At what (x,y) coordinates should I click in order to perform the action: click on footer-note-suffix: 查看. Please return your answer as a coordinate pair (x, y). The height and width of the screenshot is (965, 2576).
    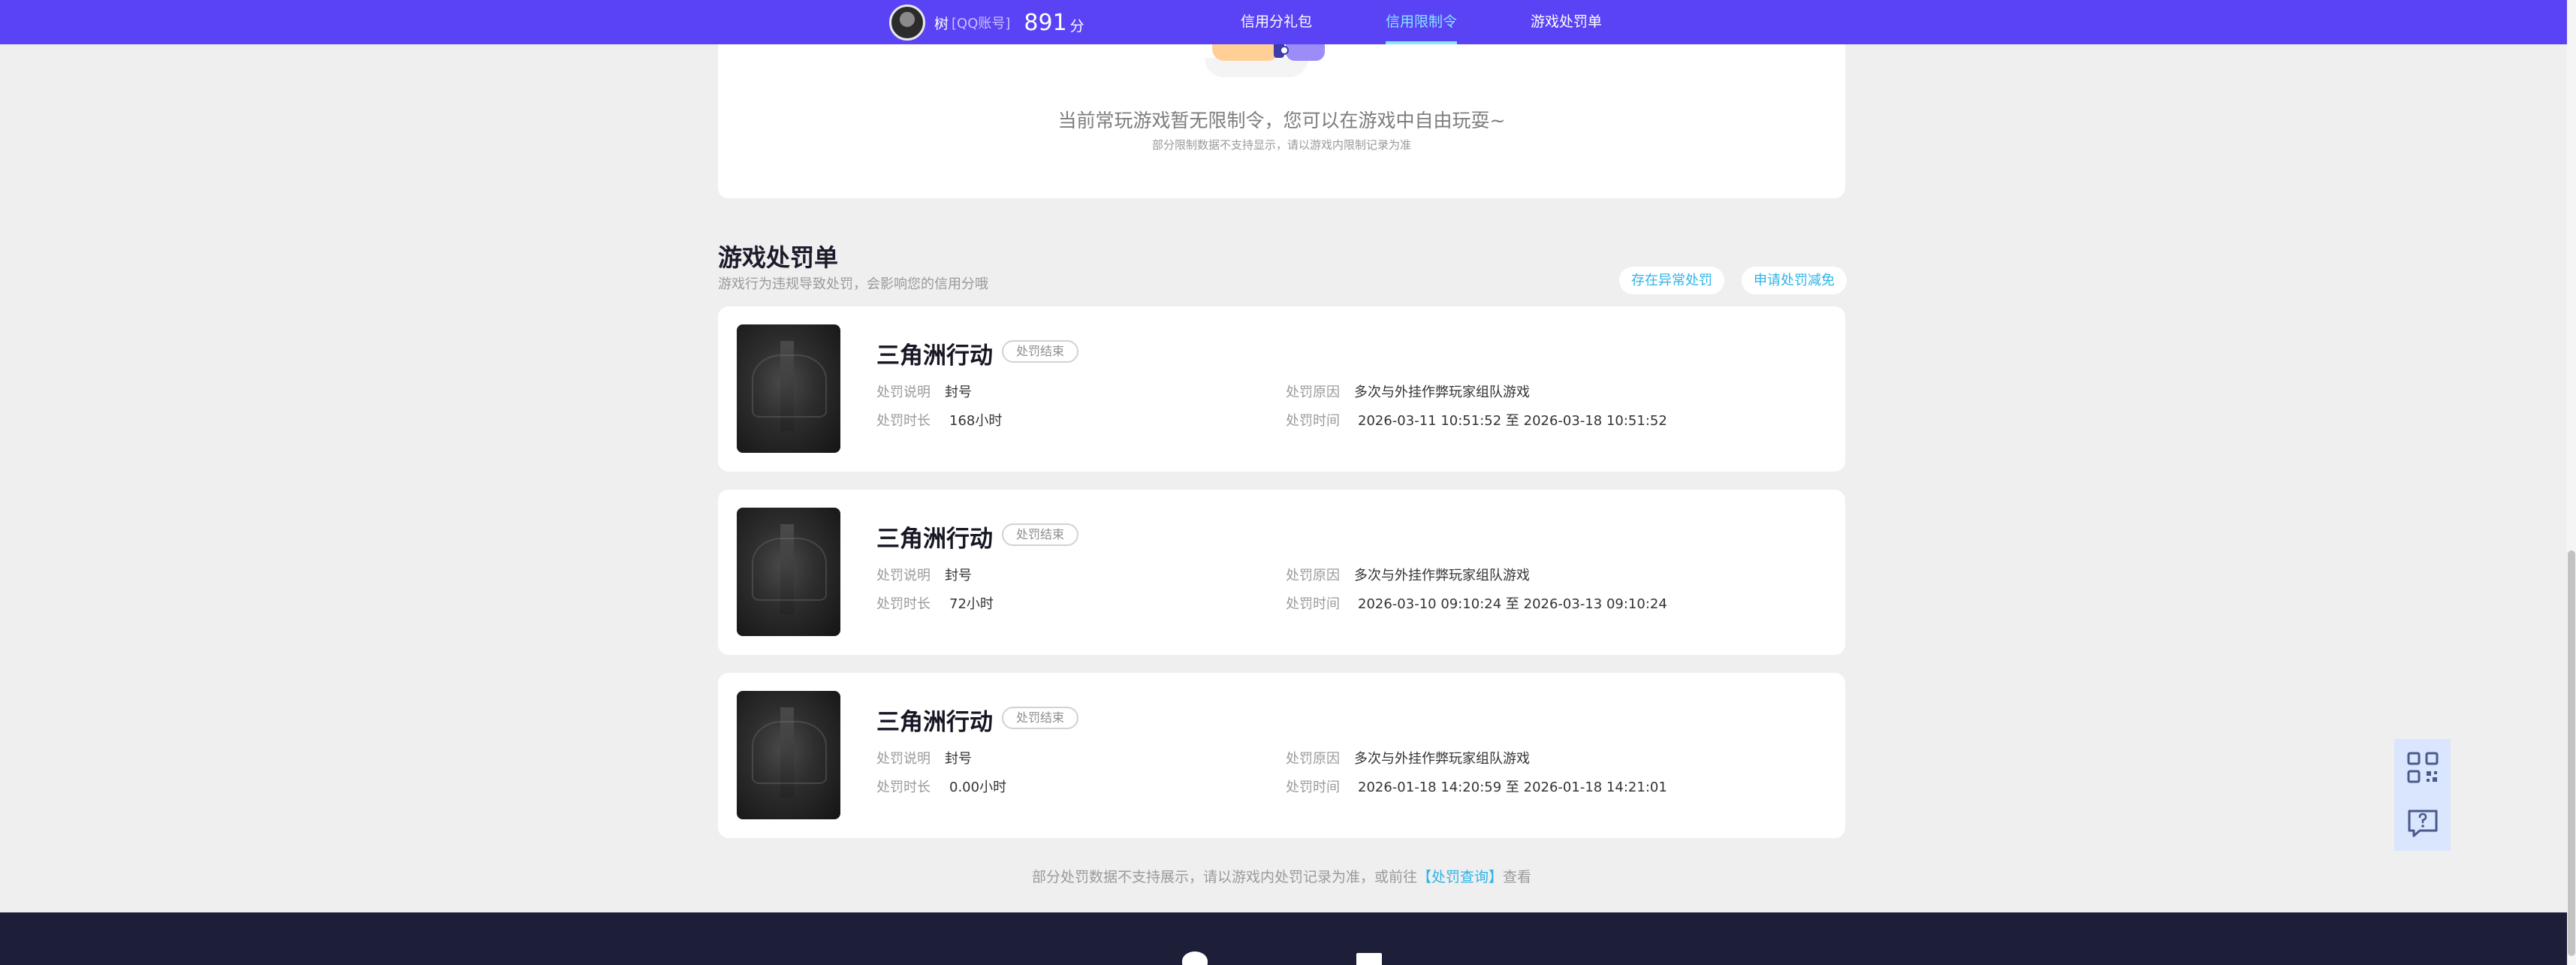
    Looking at the image, I should click on (1517, 877).